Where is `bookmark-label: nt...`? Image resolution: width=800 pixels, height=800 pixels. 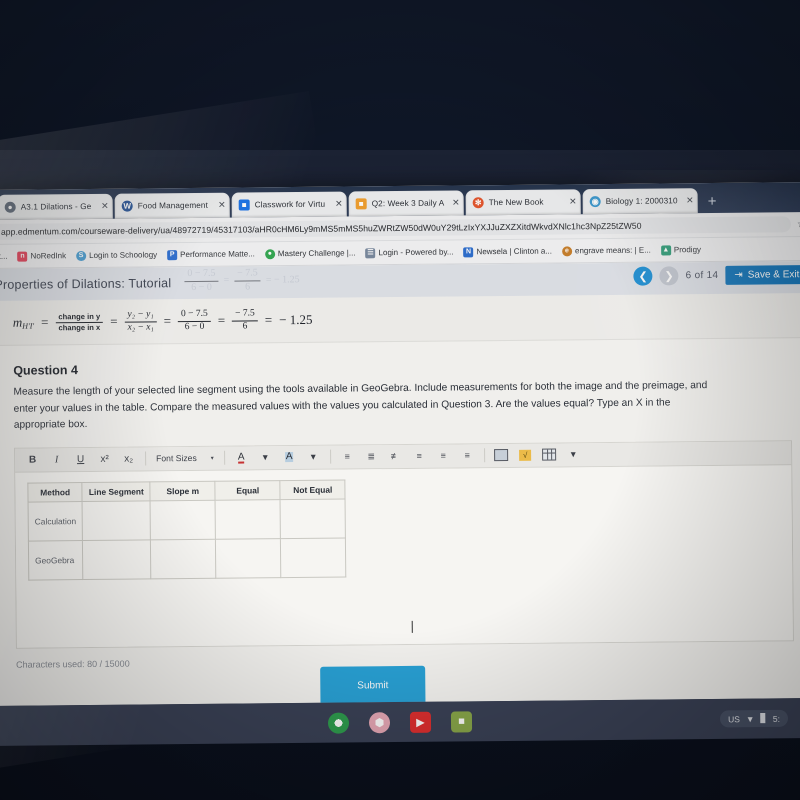 bookmark-label: nt... is located at coordinates (4, 256).